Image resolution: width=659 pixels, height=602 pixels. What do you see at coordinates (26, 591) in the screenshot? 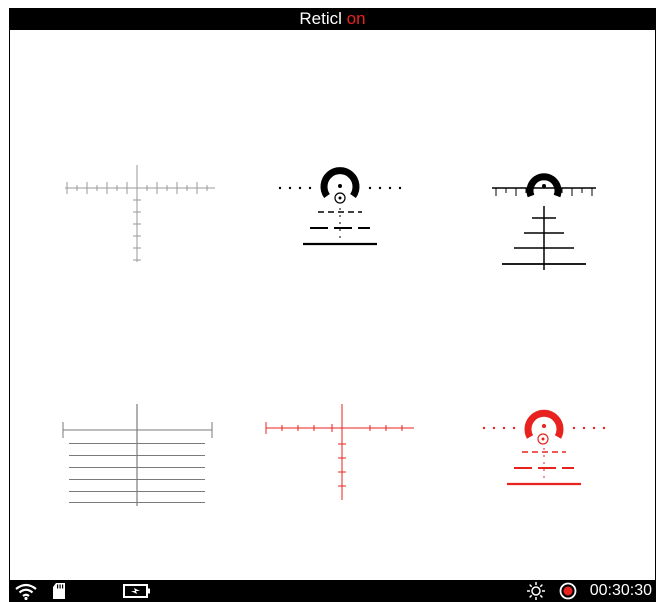
I see `wifi-icon` at bounding box center [26, 591].